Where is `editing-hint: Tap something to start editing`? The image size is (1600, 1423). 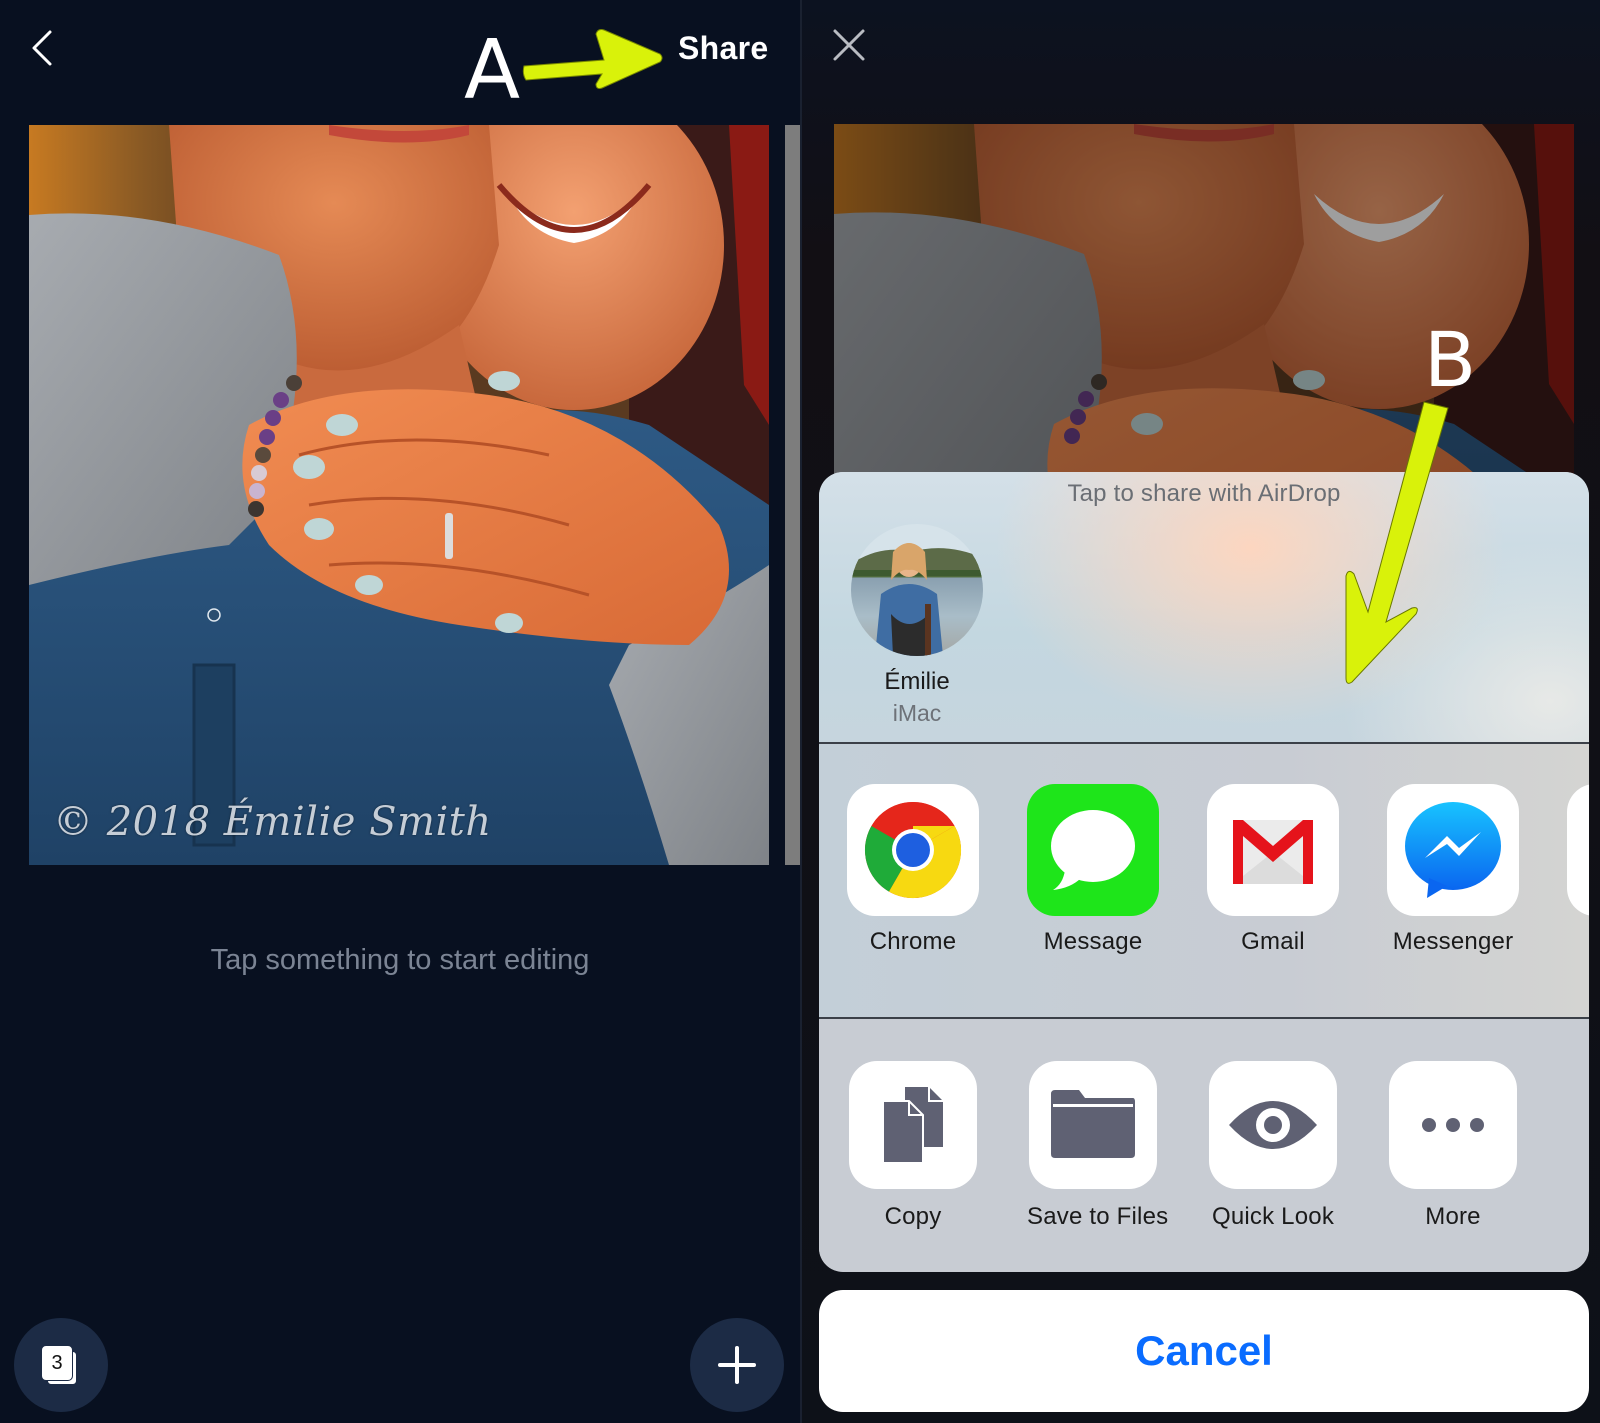 editing-hint: Tap something to start editing is located at coordinates (400, 960).